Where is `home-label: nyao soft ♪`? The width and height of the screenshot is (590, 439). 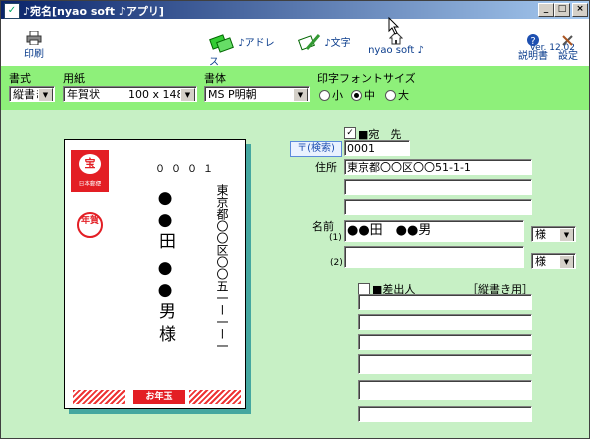
home-label: nyao soft ♪ is located at coordinates (396, 50).